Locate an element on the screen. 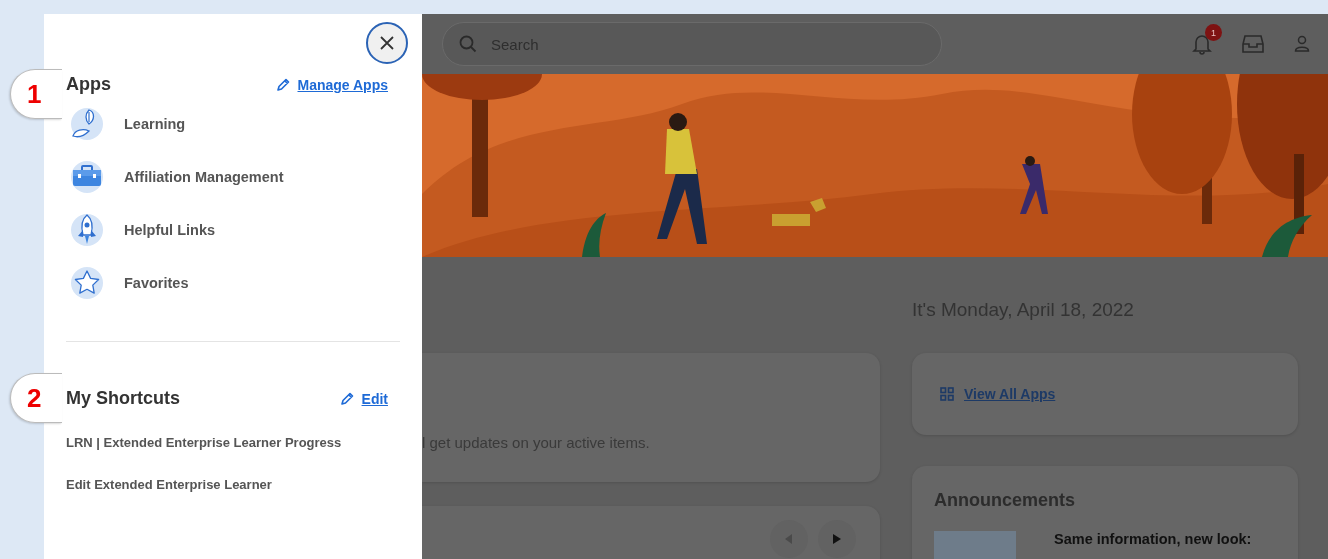  leaf-in-hand-icon is located at coordinates (87, 124).